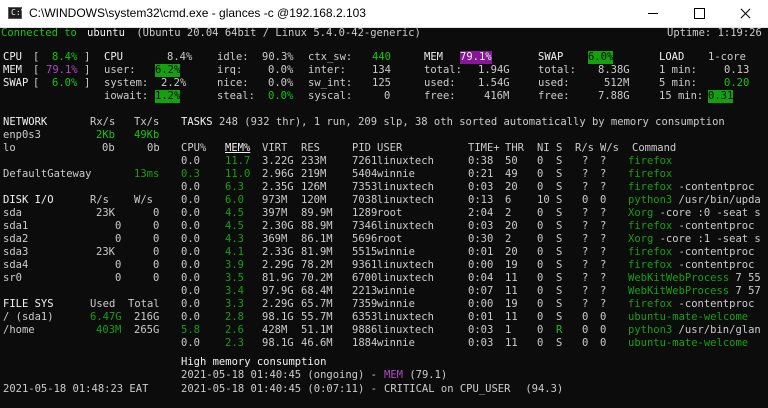 The width and height of the screenshot is (768, 408). I want to click on process-cell: 55.7M, so click(317, 317).